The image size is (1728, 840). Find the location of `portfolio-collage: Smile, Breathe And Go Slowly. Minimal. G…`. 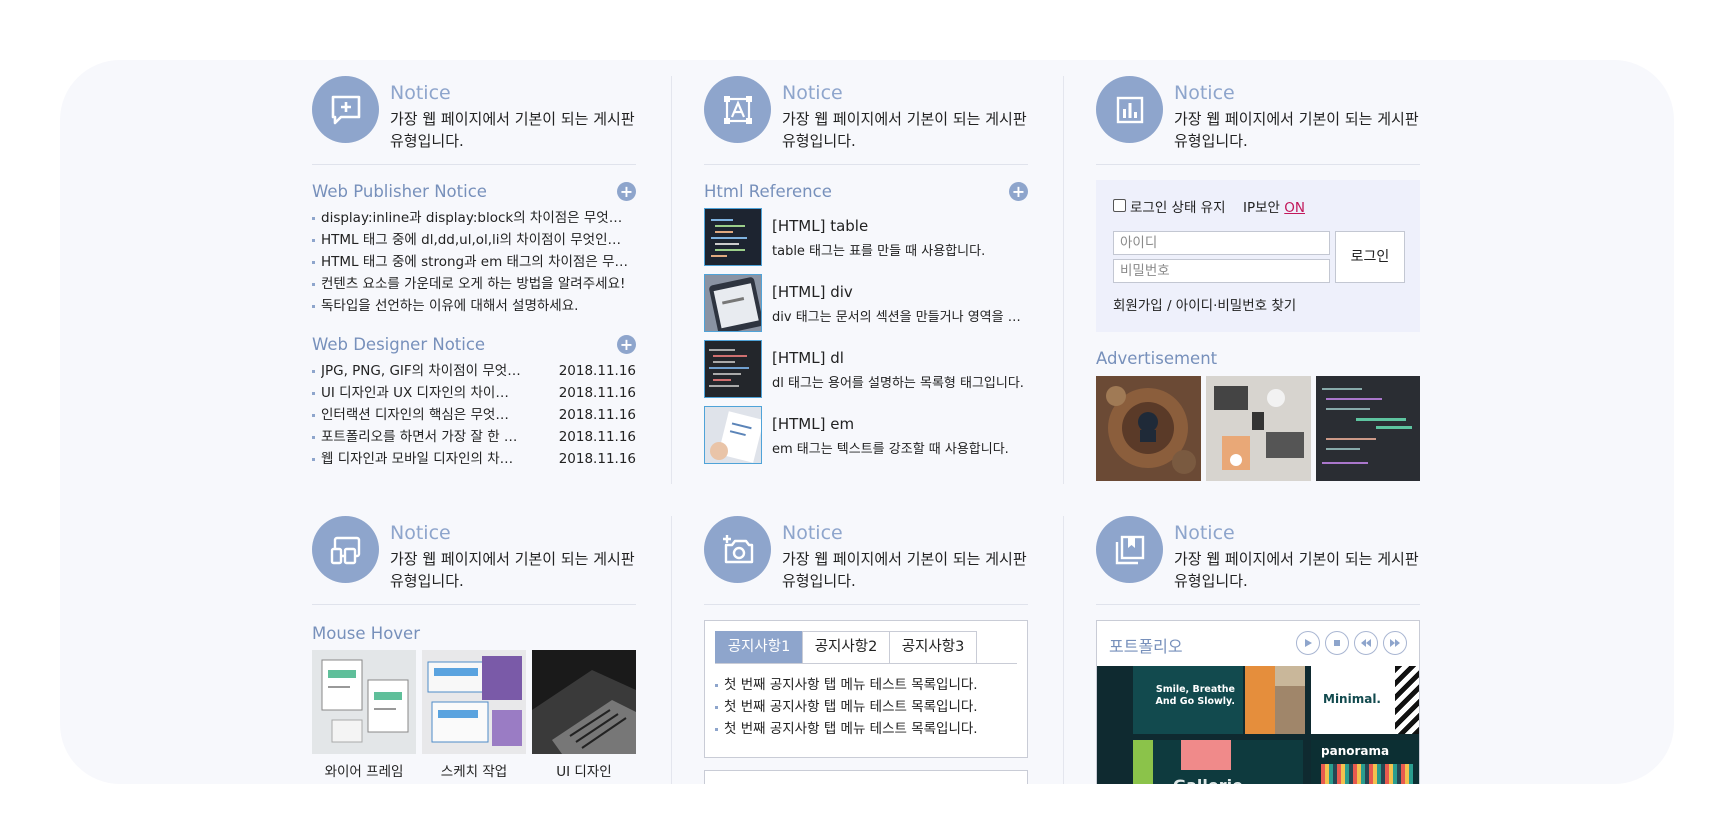

portfolio-collage: Smile, Breathe And Go Slowly. Minimal. G… is located at coordinates (1258, 725).